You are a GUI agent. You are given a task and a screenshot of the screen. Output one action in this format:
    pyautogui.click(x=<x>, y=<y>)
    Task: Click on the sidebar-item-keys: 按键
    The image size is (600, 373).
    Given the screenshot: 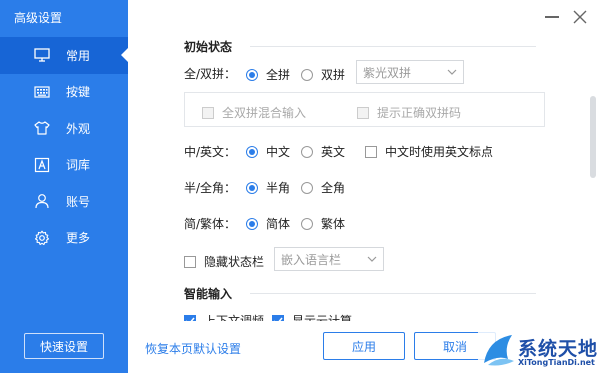 What is the action you would take?
    pyautogui.click(x=64, y=92)
    